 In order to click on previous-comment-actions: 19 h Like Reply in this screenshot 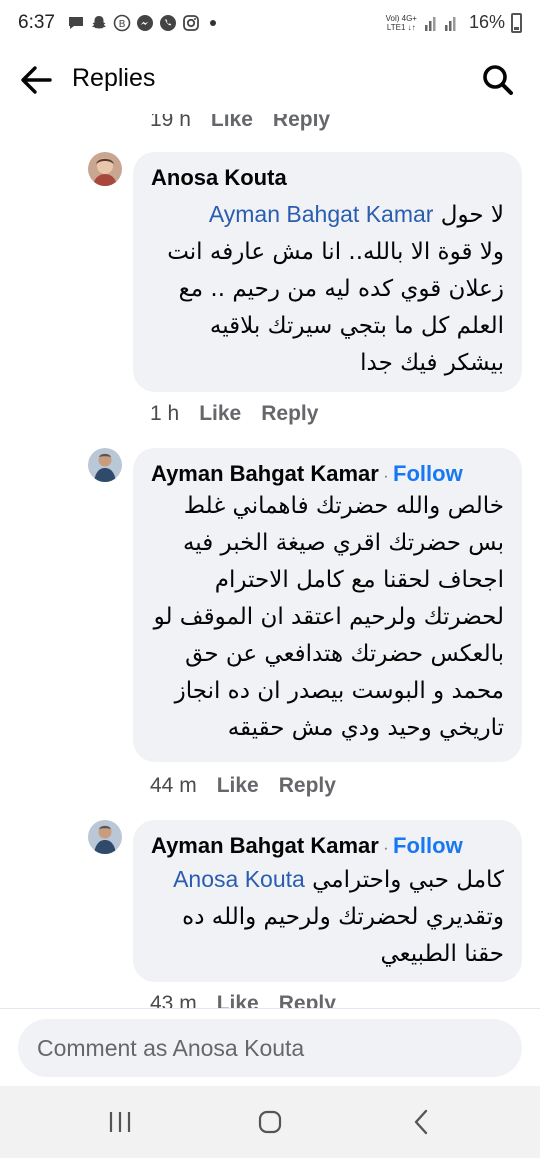, I will do `click(240, 123)`.